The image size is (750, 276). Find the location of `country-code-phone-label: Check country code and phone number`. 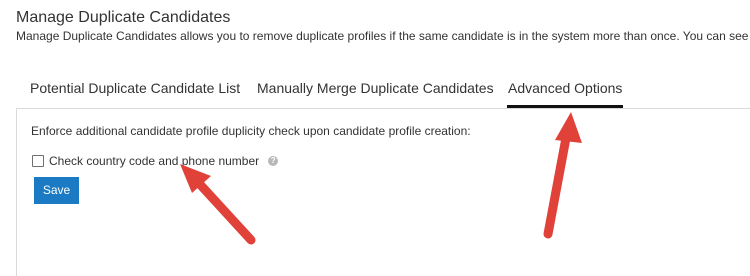

country-code-phone-label: Check country code and phone number is located at coordinates (154, 161).